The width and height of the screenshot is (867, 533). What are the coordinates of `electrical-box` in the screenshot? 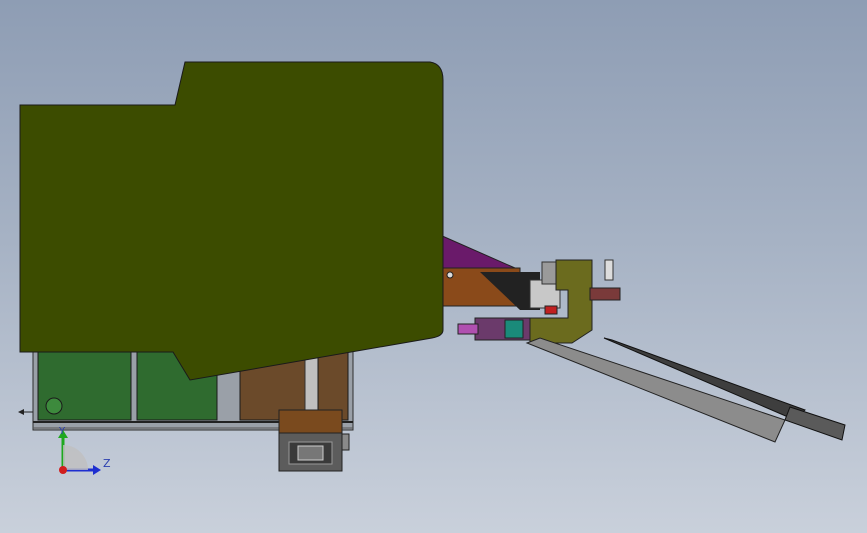 It's located at (314, 440).